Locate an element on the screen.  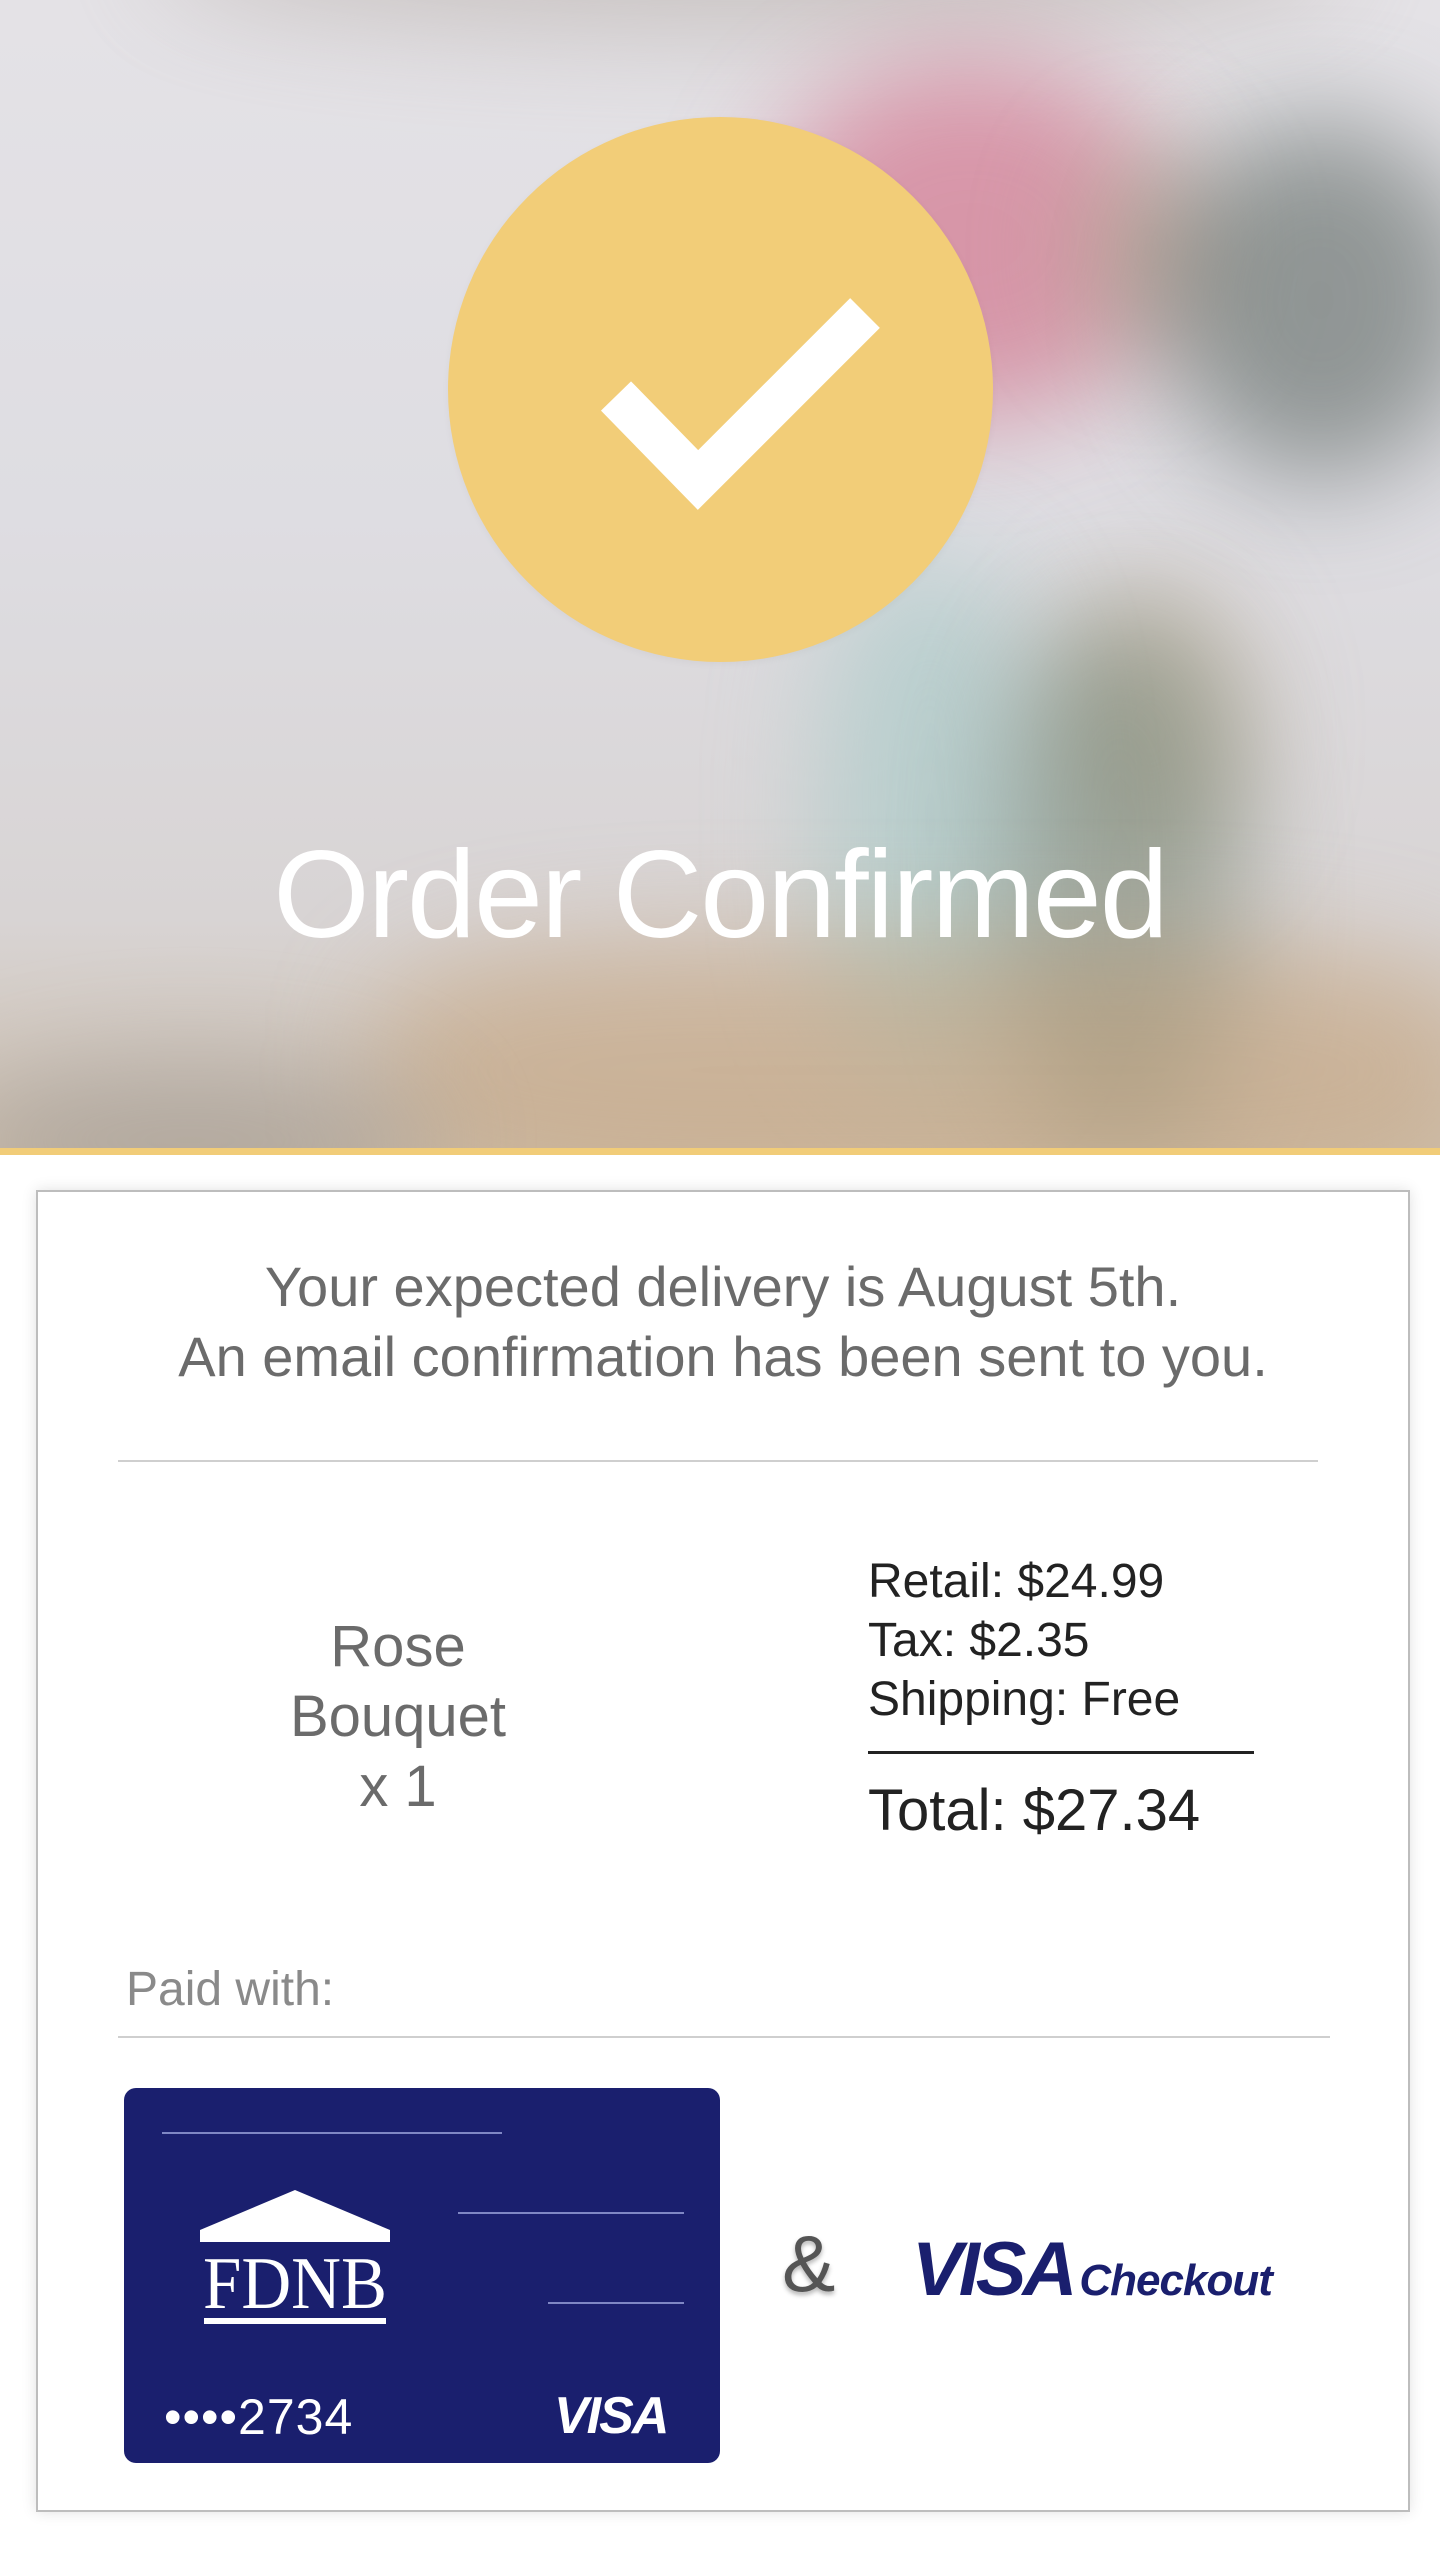
hero-divider is located at coordinates (720, 1151).